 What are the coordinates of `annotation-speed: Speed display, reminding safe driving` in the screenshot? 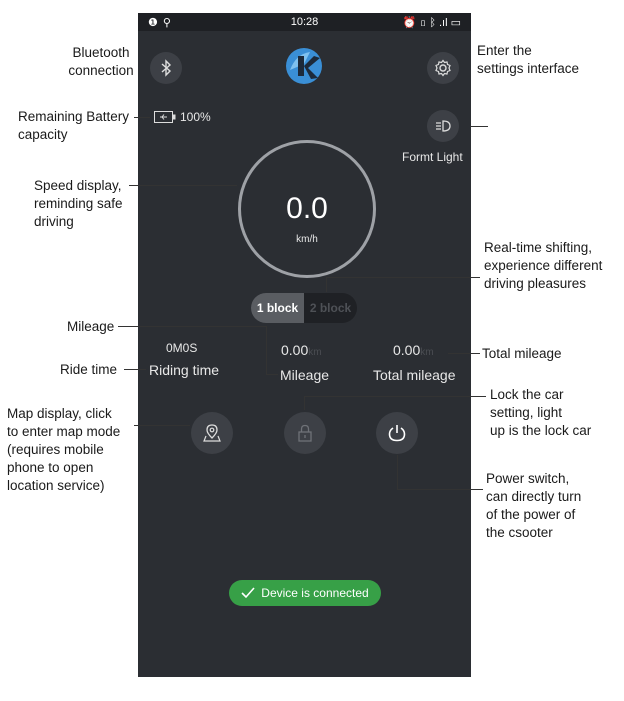 It's located at (78, 204).